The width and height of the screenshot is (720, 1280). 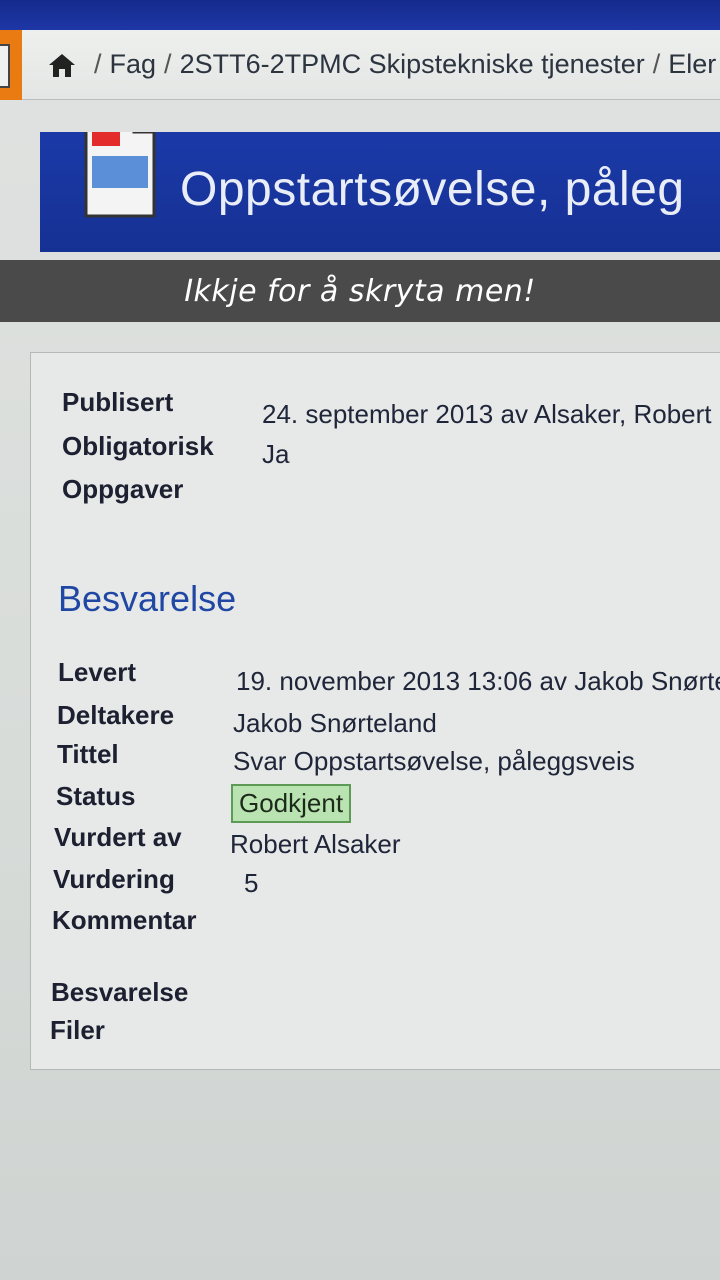 I want to click on status-value-wrapper: Godkjent, so click(x=291, y=803).